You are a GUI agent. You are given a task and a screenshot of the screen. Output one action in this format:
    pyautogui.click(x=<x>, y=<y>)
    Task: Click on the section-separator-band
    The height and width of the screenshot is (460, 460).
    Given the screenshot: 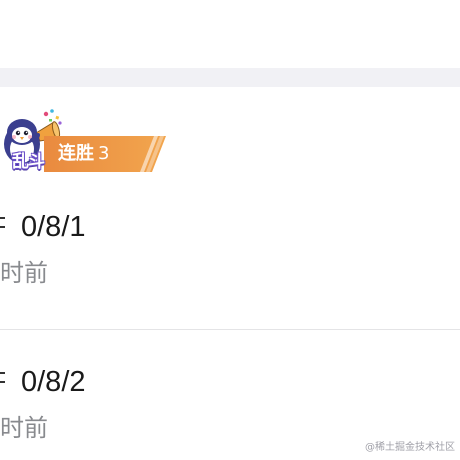 What is the action you would take?
    pyautogui.click(x=230, y=77)
    